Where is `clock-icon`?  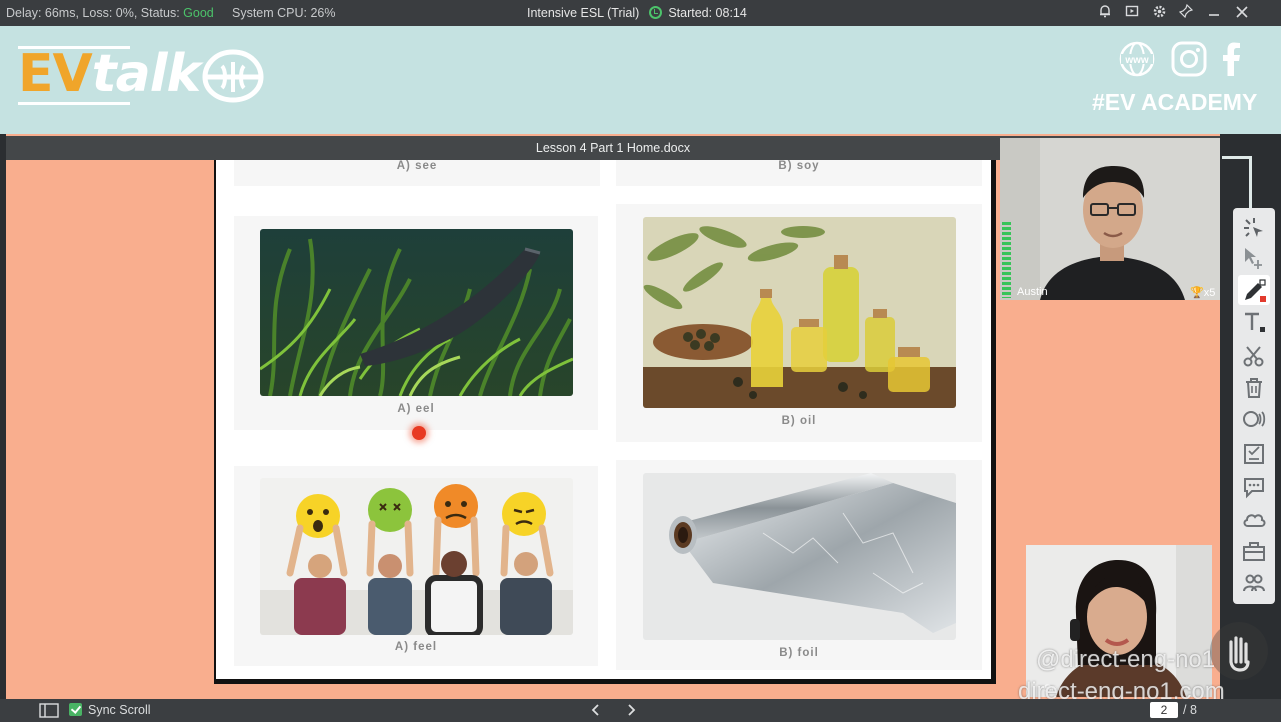
clock-icon is located at coordinates (656, 12).